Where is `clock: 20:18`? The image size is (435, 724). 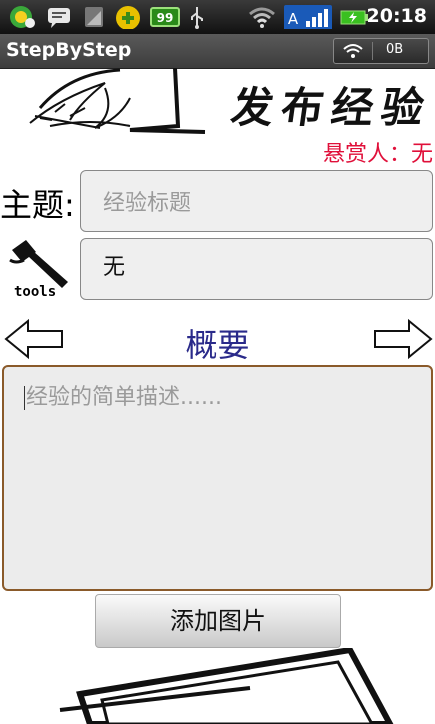
clock: 20:18 is located at coordinates (396, 16).